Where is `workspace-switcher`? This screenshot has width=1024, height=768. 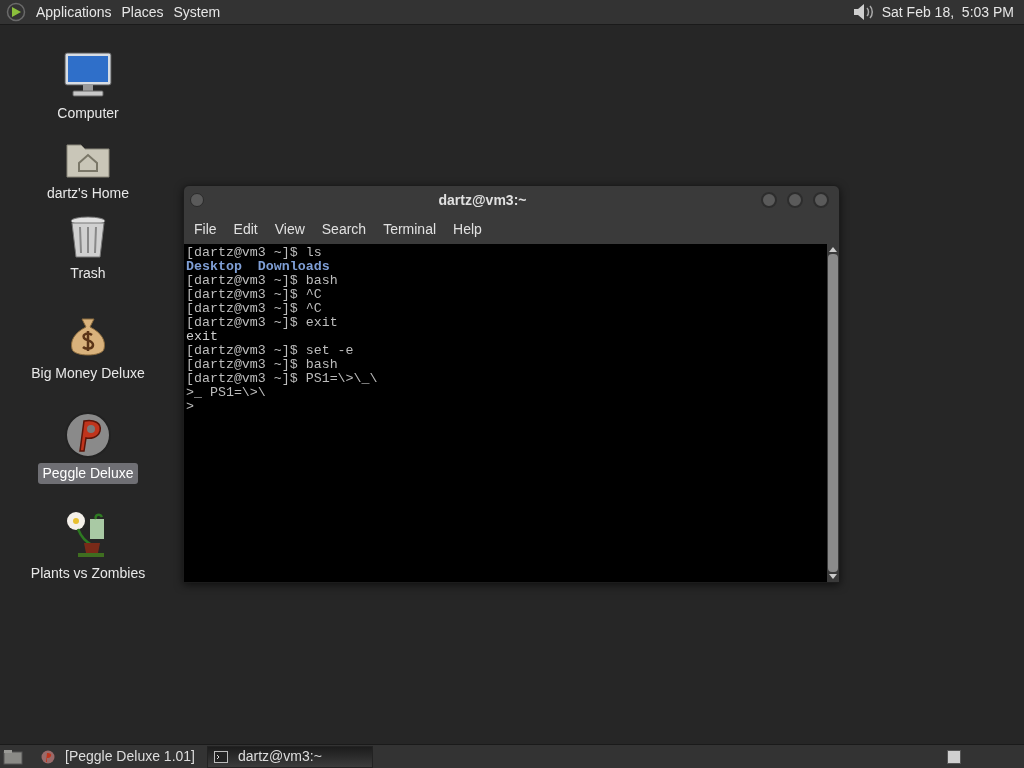
workspace-switcher is located at coordinates (954, 756).